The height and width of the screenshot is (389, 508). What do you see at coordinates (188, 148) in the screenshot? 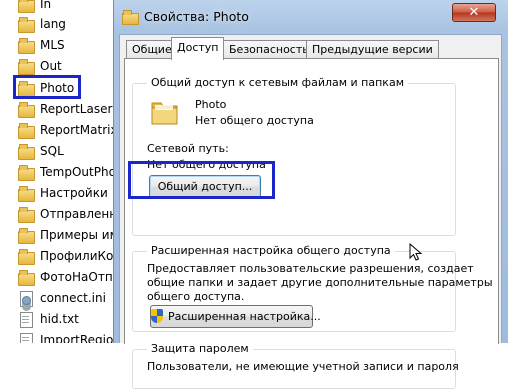
I see `network-path-label: Сетевой путь:` at bounding box center [188, 148].